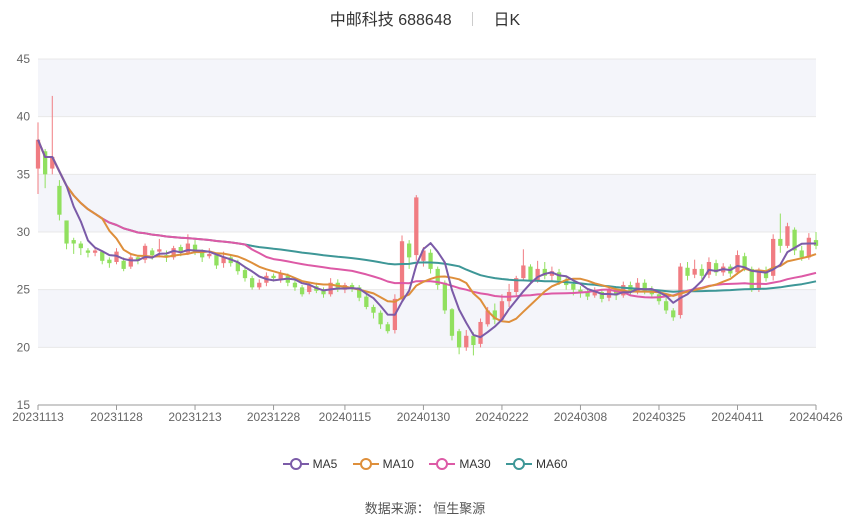  I want to click on legend-label-ma5: MA5, so click(325, 464).